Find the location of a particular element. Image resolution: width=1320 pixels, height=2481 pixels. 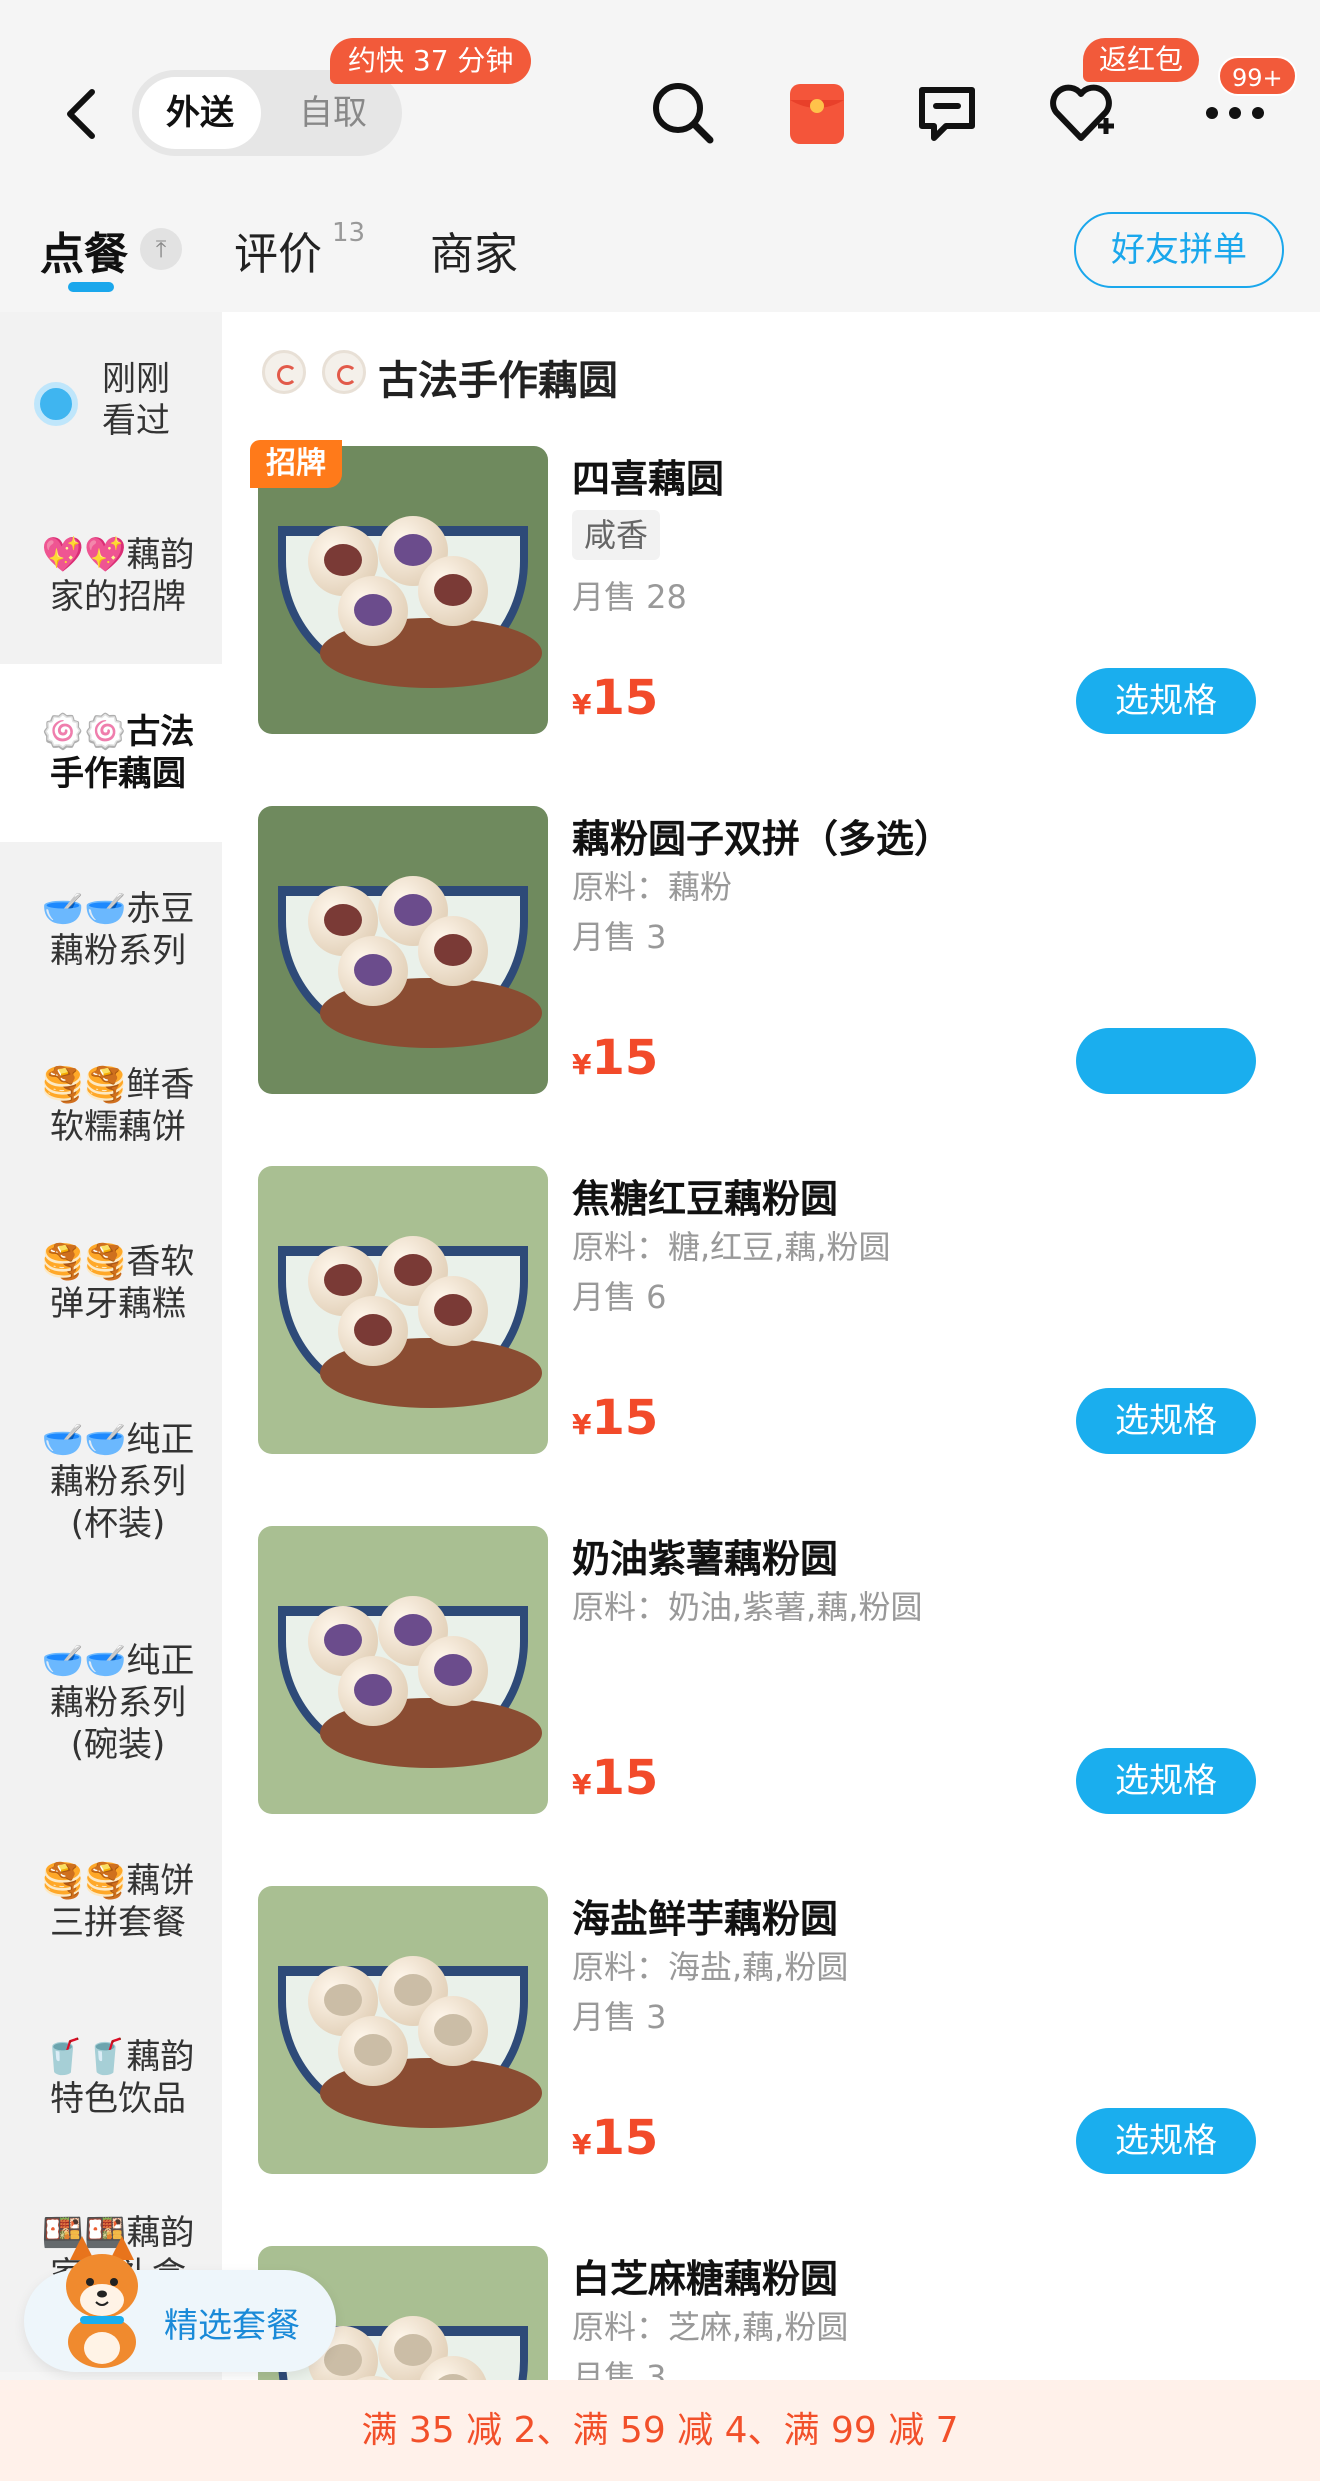

dish-name: 奶油紫薯藕粉圆 is located at coordinates (705, 1555).